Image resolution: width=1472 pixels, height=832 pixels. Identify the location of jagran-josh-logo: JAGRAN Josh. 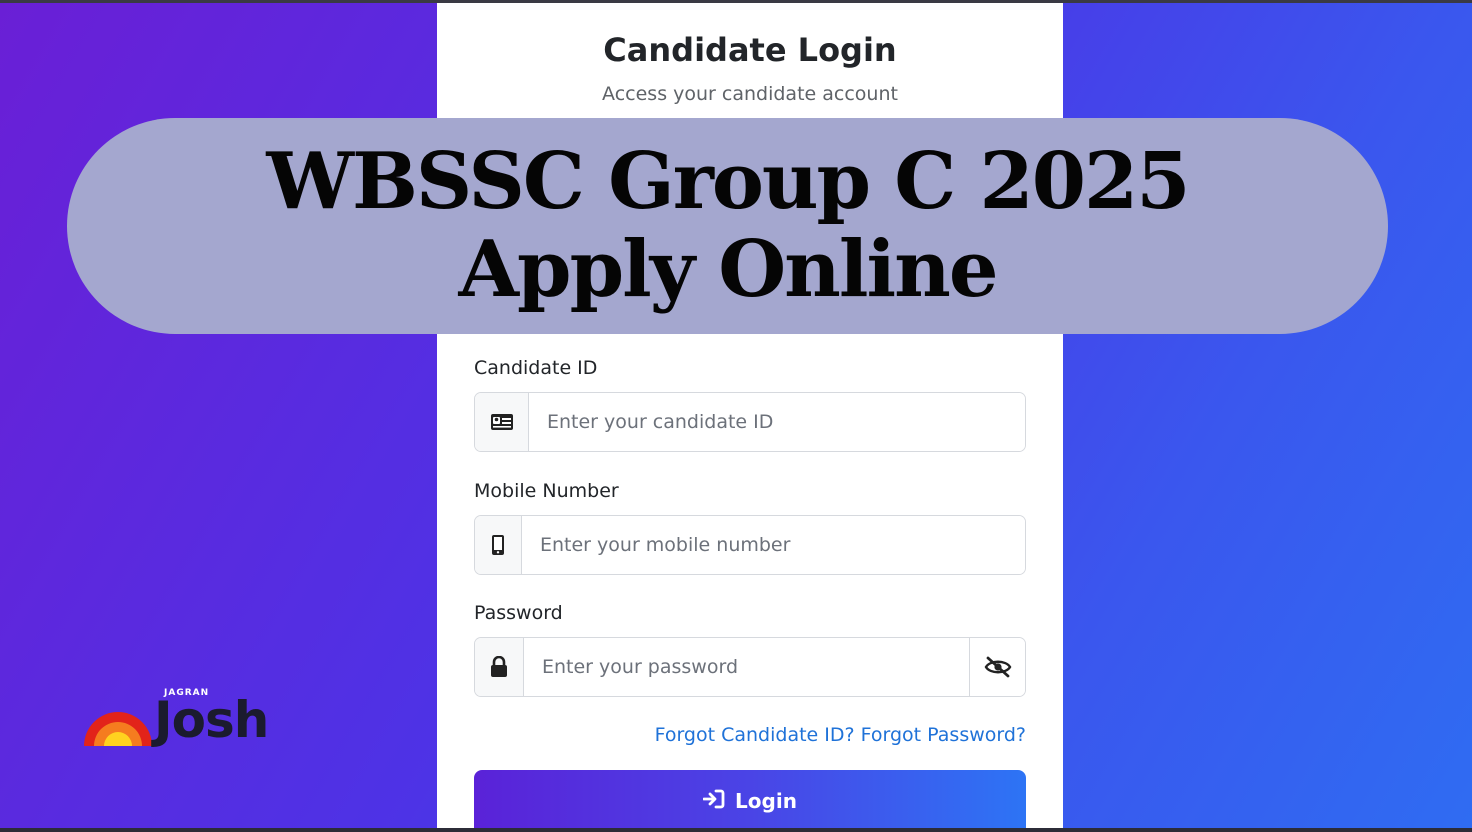
(175, 720).